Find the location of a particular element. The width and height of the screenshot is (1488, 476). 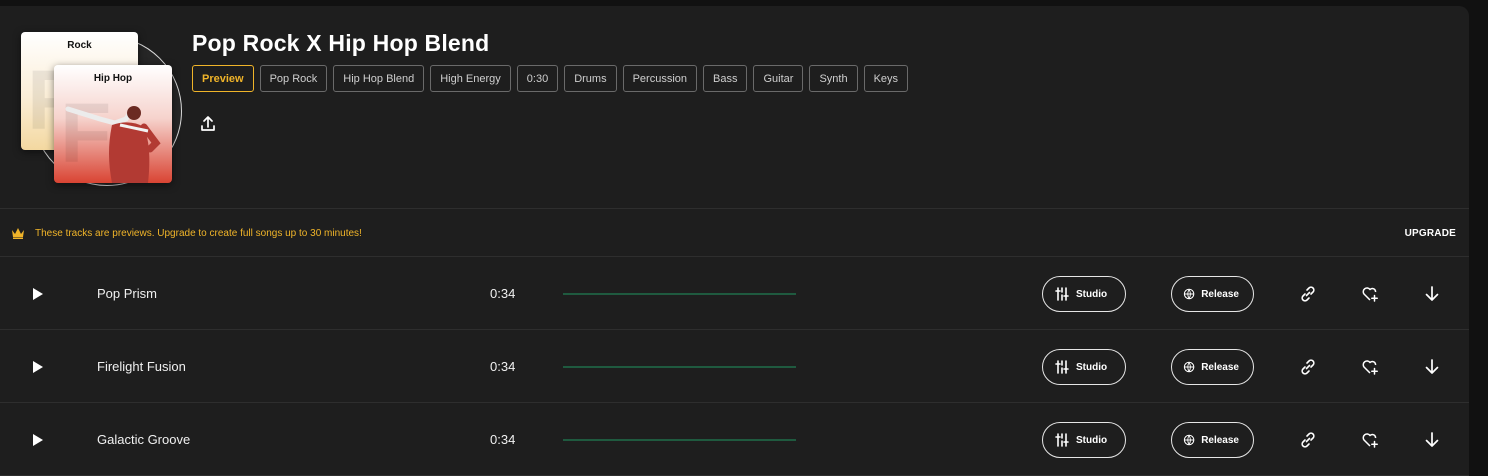

tag-pop-rock: Pop Rock is located at coordinates (293, 78).